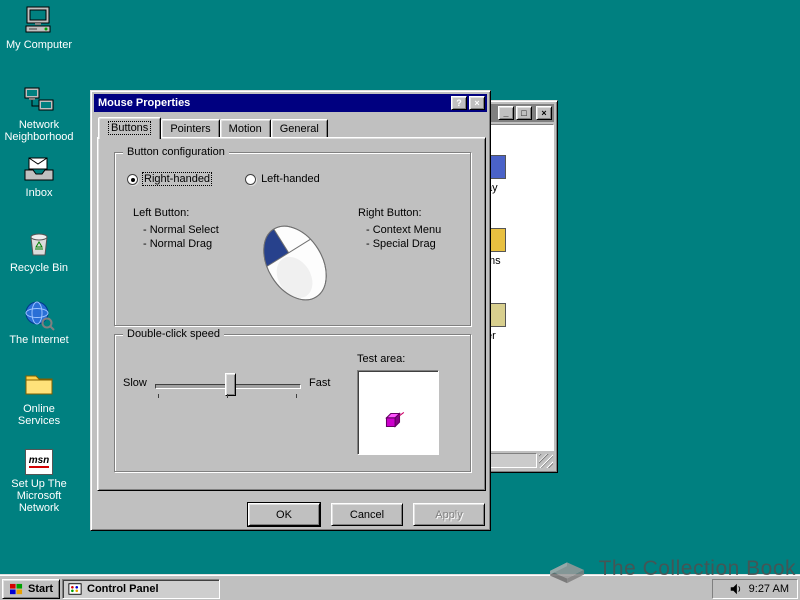  I want to click on windows-flag-icon, so click(16, 588).